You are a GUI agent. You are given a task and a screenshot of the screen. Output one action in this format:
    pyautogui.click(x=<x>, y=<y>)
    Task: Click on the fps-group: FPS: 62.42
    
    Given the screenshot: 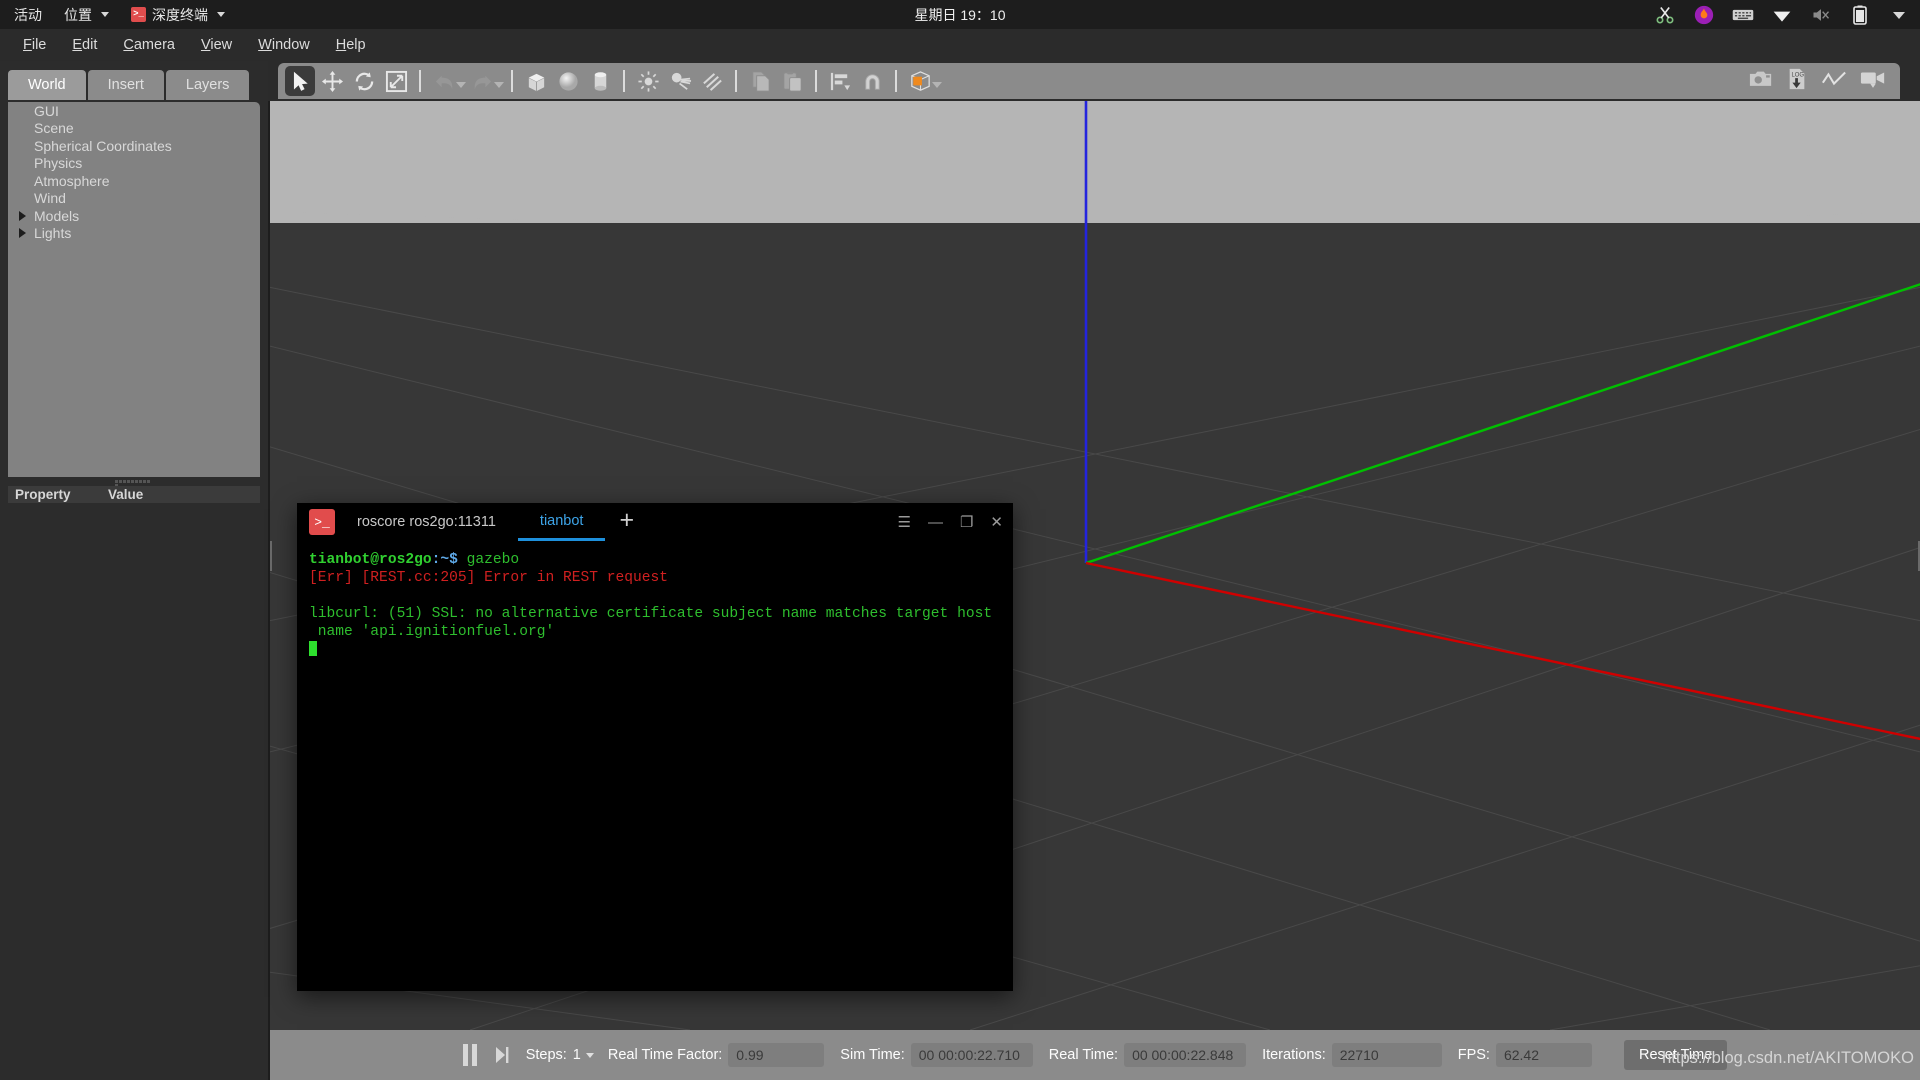 What is the action you would take?
    pyautogui.click(x=1533, y=1055)
    